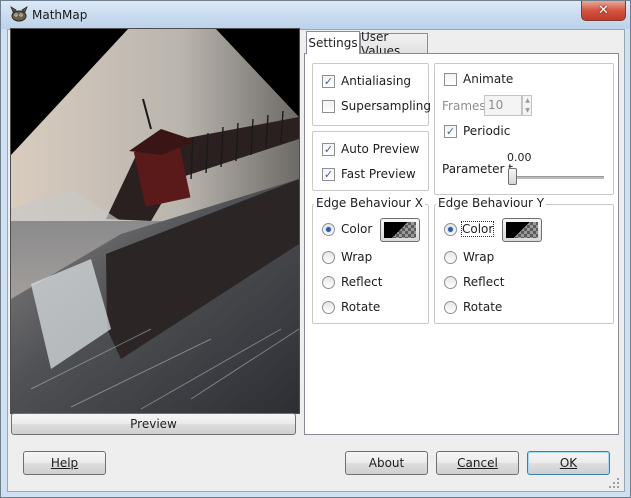 The image size is (631, 498). Describe the element at coordinates (328, 282) in the screenshot. I see `edge-x-reflect-radio` at that location.